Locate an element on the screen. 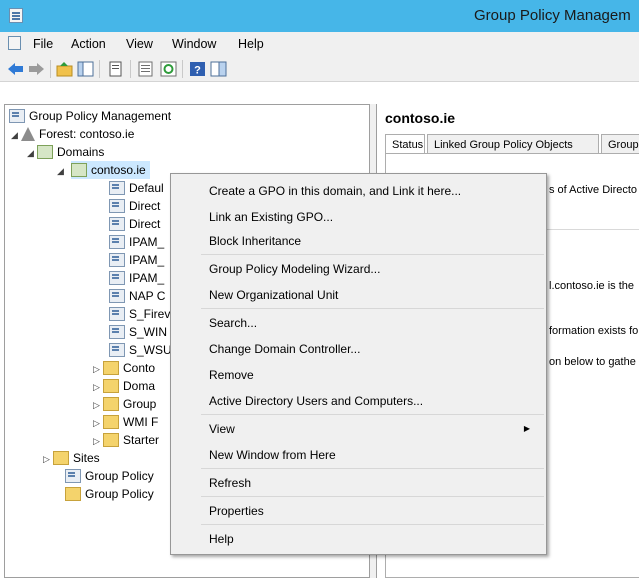 This screenshot has height=578, width=639. refresh-icon is located at coordinates (168, 69).